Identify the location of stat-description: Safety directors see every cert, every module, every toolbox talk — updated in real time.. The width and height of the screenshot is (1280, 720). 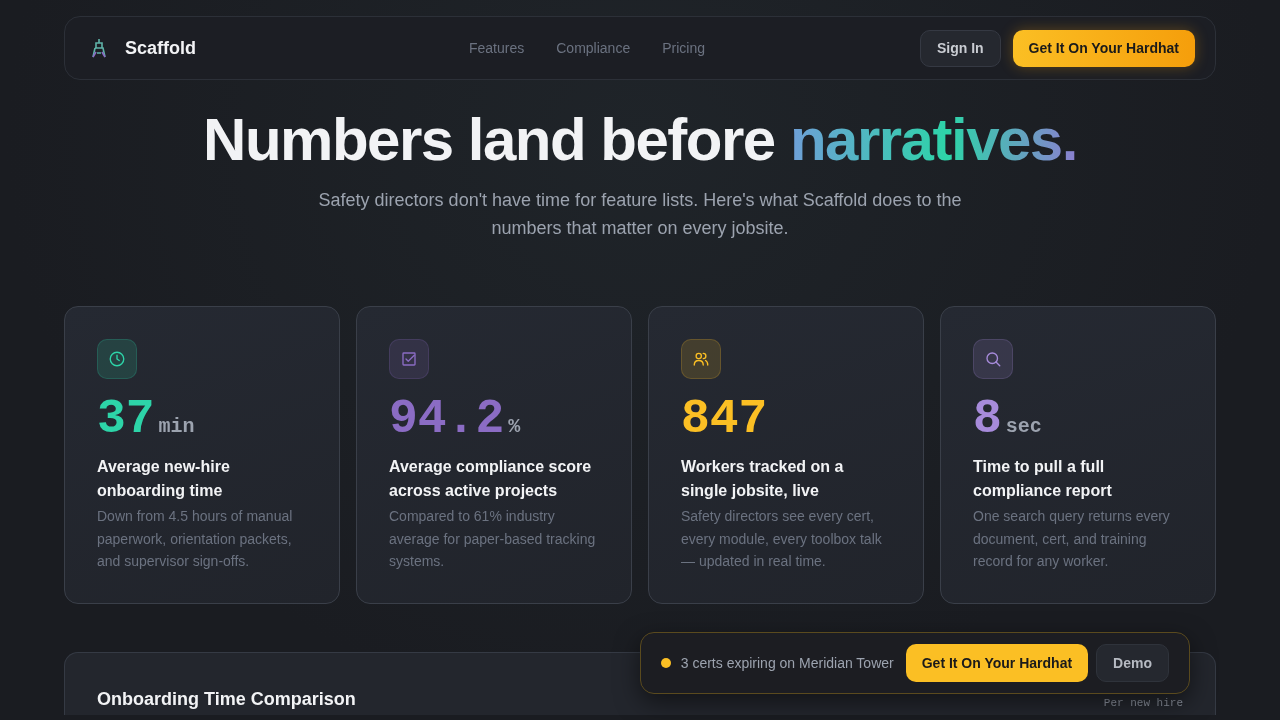
(782, 539).